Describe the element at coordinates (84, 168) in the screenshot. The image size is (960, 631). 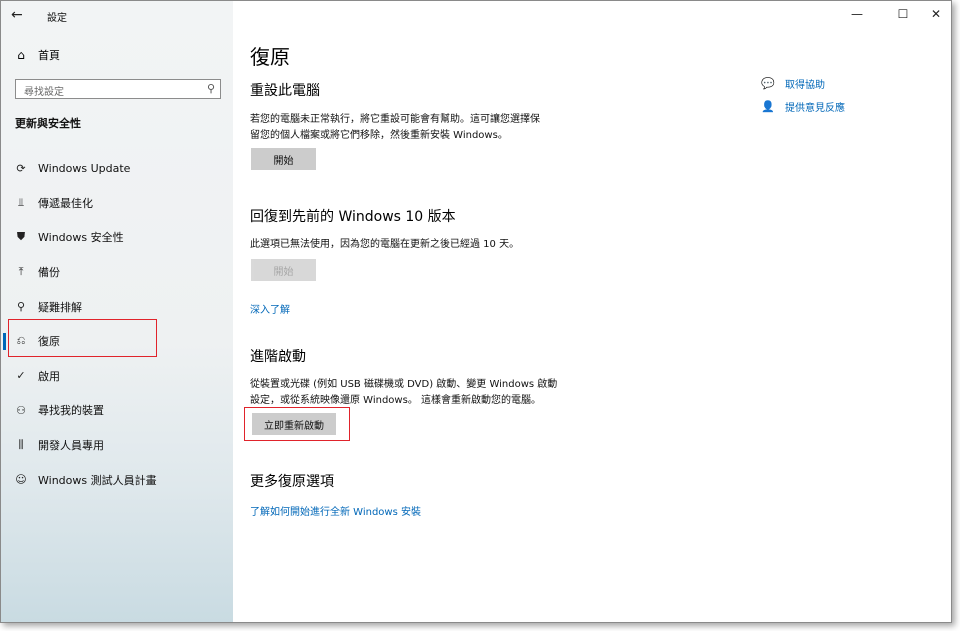
I see `sidebar-item-label: Windows Update` at that location.